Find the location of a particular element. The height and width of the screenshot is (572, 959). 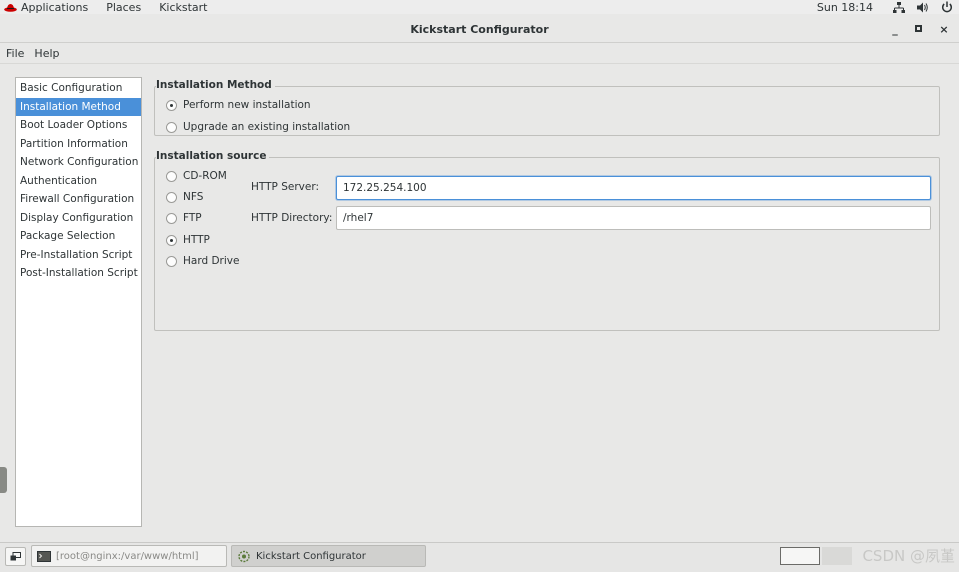

show-desktop-icon is located at coordinates (15, 556).